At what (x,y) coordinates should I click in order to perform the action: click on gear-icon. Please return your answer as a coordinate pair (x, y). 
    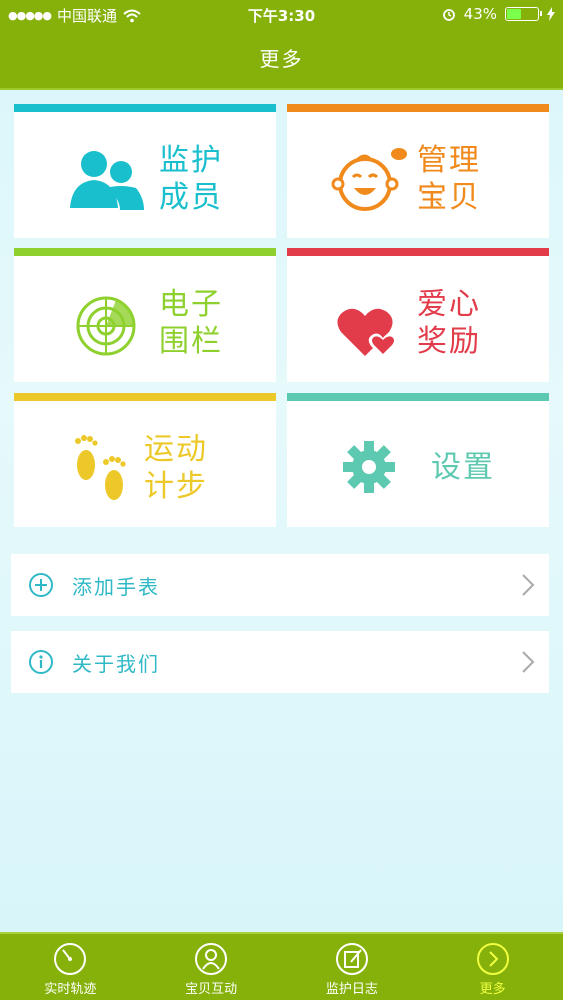
    Looking at the image, I should click on (369, 467).